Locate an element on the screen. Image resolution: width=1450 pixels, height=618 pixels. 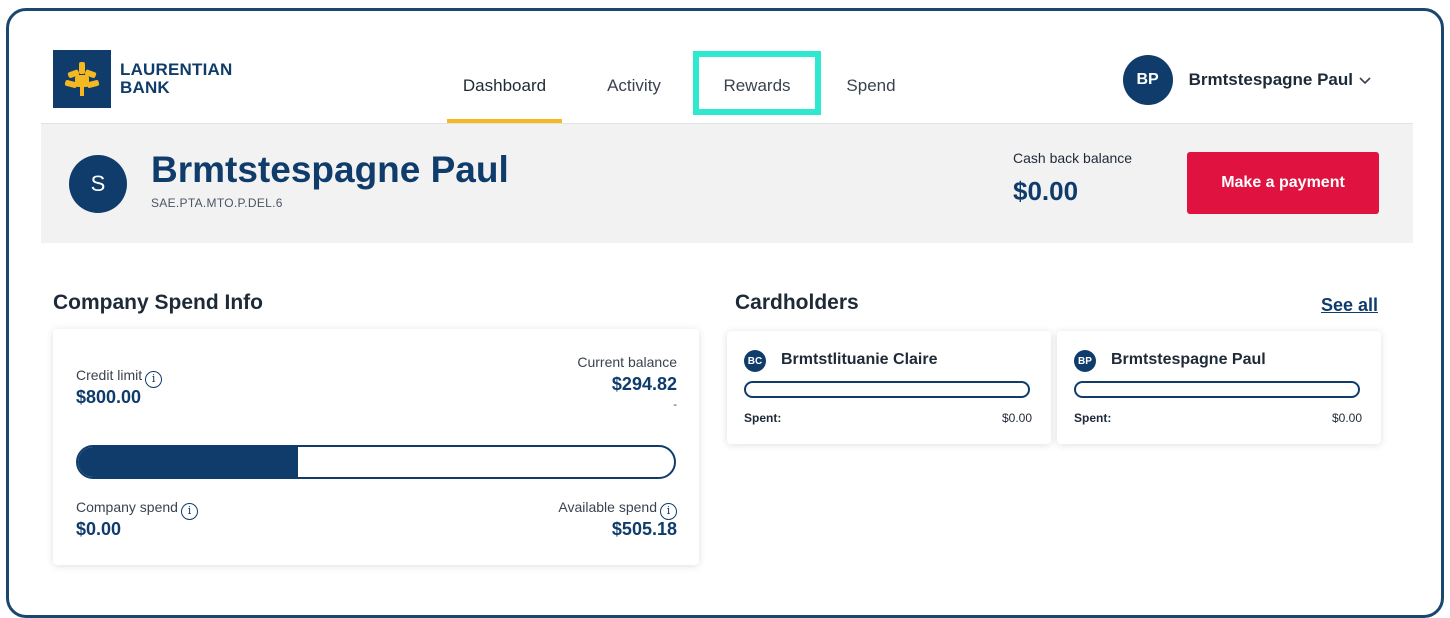
chevron-down-icon is located at coordinates (1365, 80).